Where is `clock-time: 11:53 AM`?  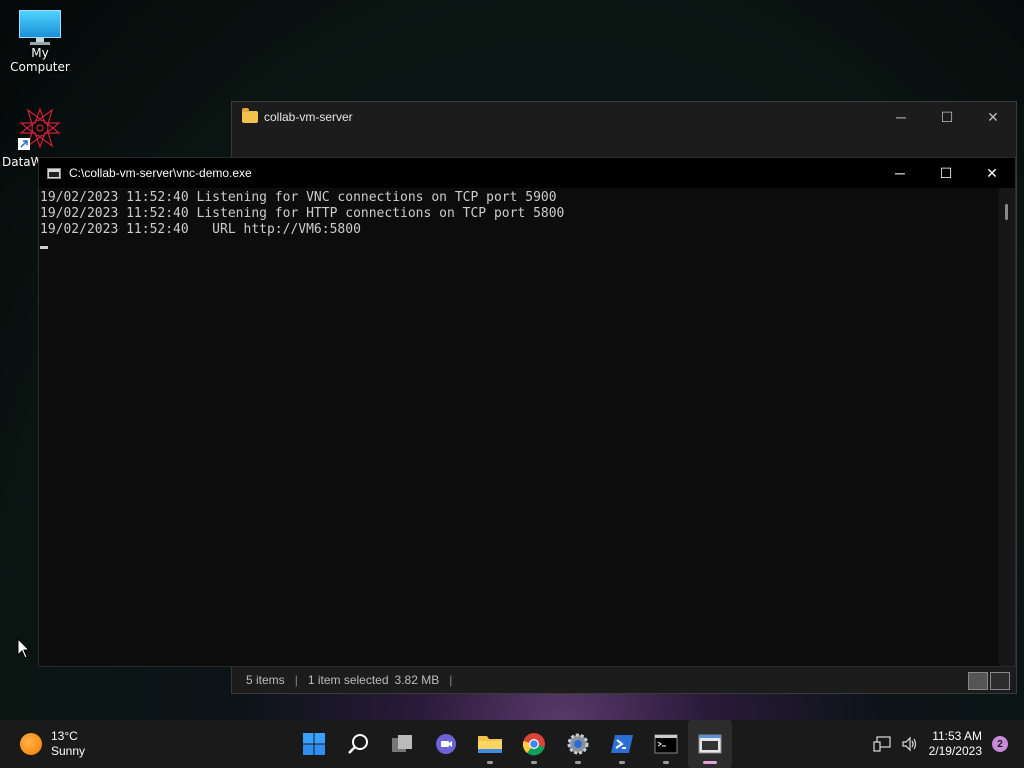
clock-time: 11:53 AM is located at coordinates (957, 736).